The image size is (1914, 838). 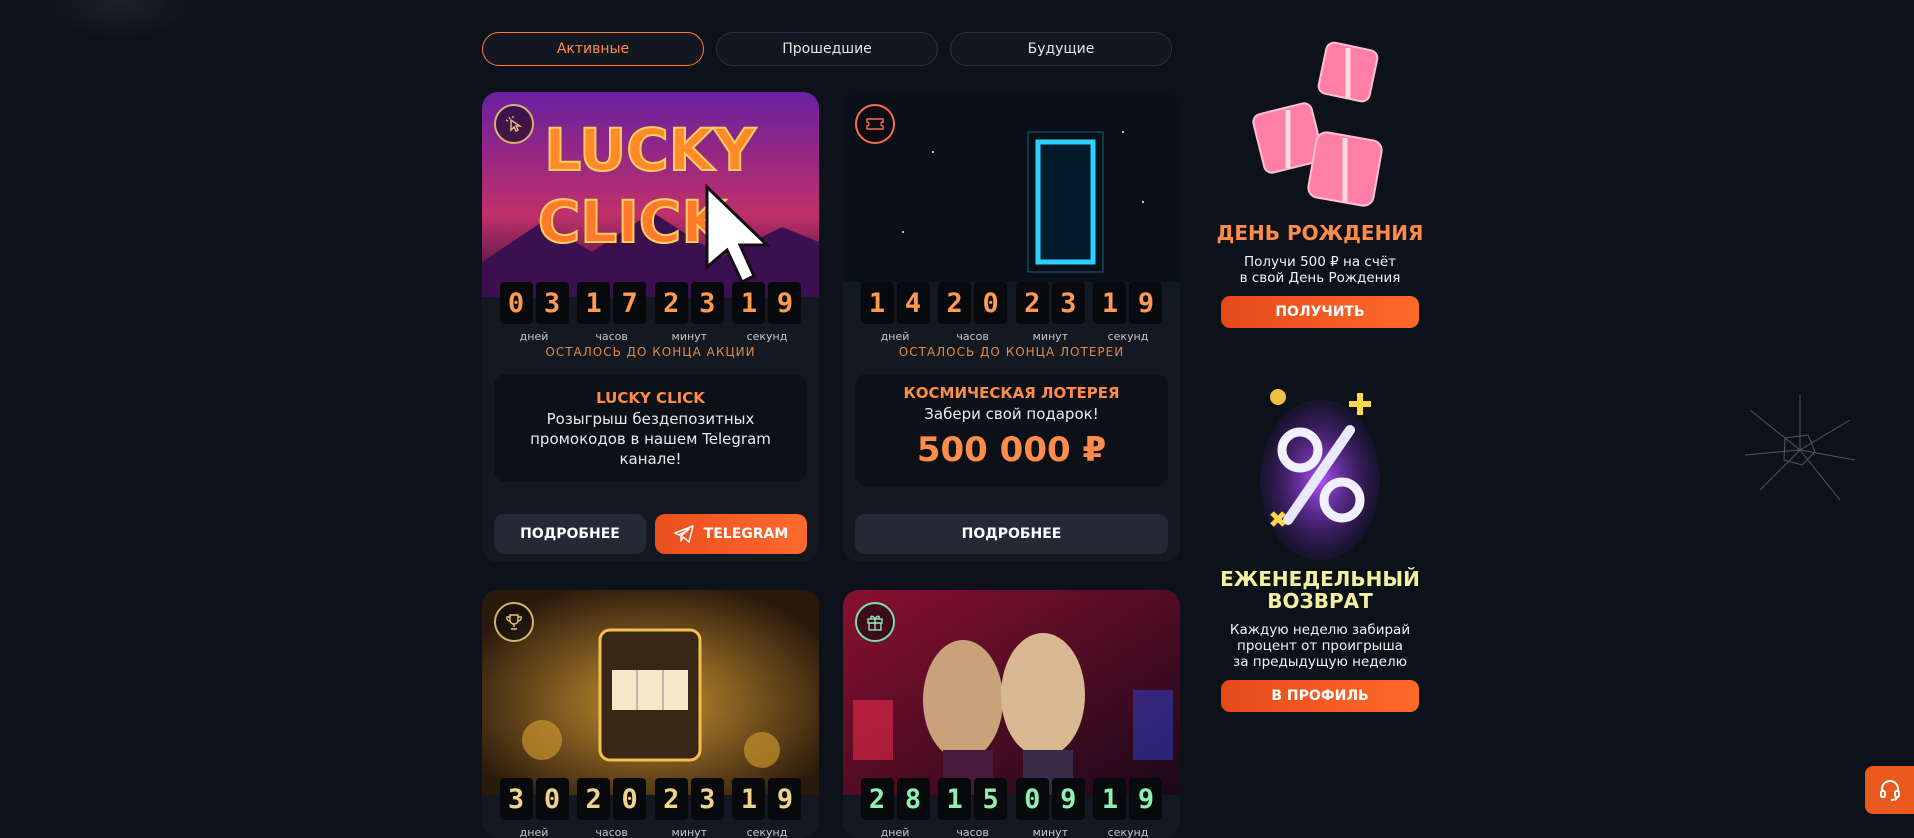 What do you see at coordinates (1320, 601) in the screenshot?
I see `weekly-cashback-title-line2: ВОЗВРАТ` at bounding box center [1320, 601].